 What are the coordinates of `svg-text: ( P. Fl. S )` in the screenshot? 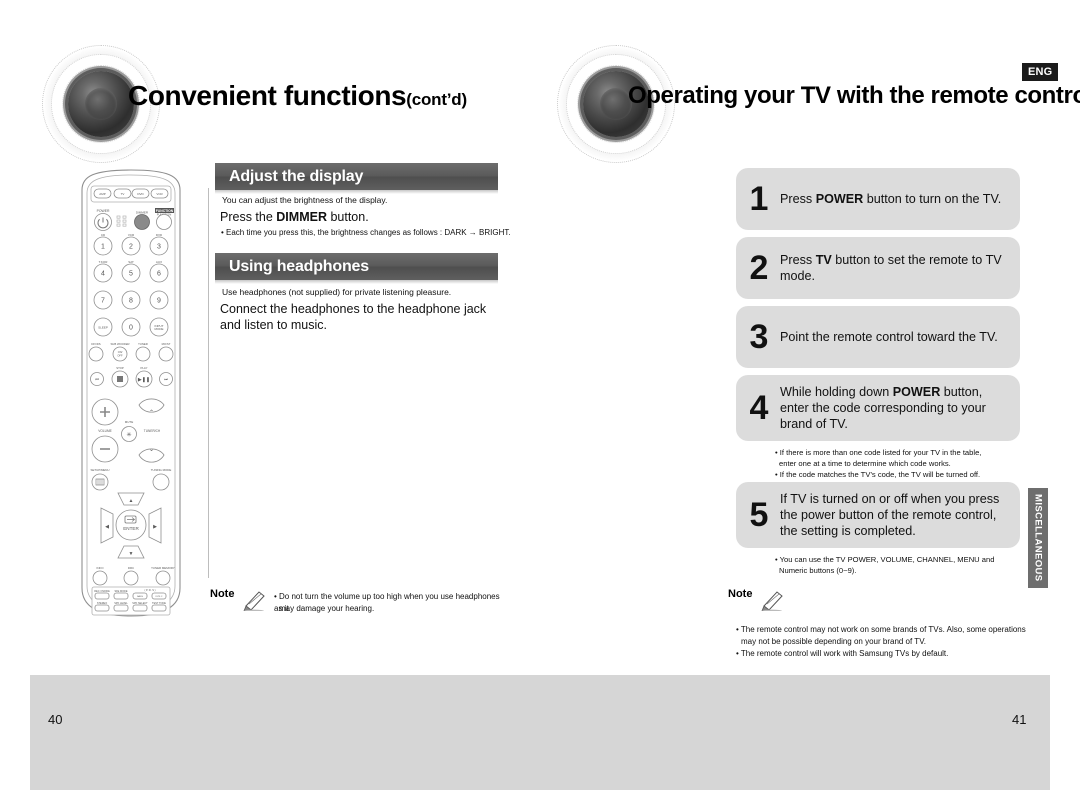 It's located at (150, 590).